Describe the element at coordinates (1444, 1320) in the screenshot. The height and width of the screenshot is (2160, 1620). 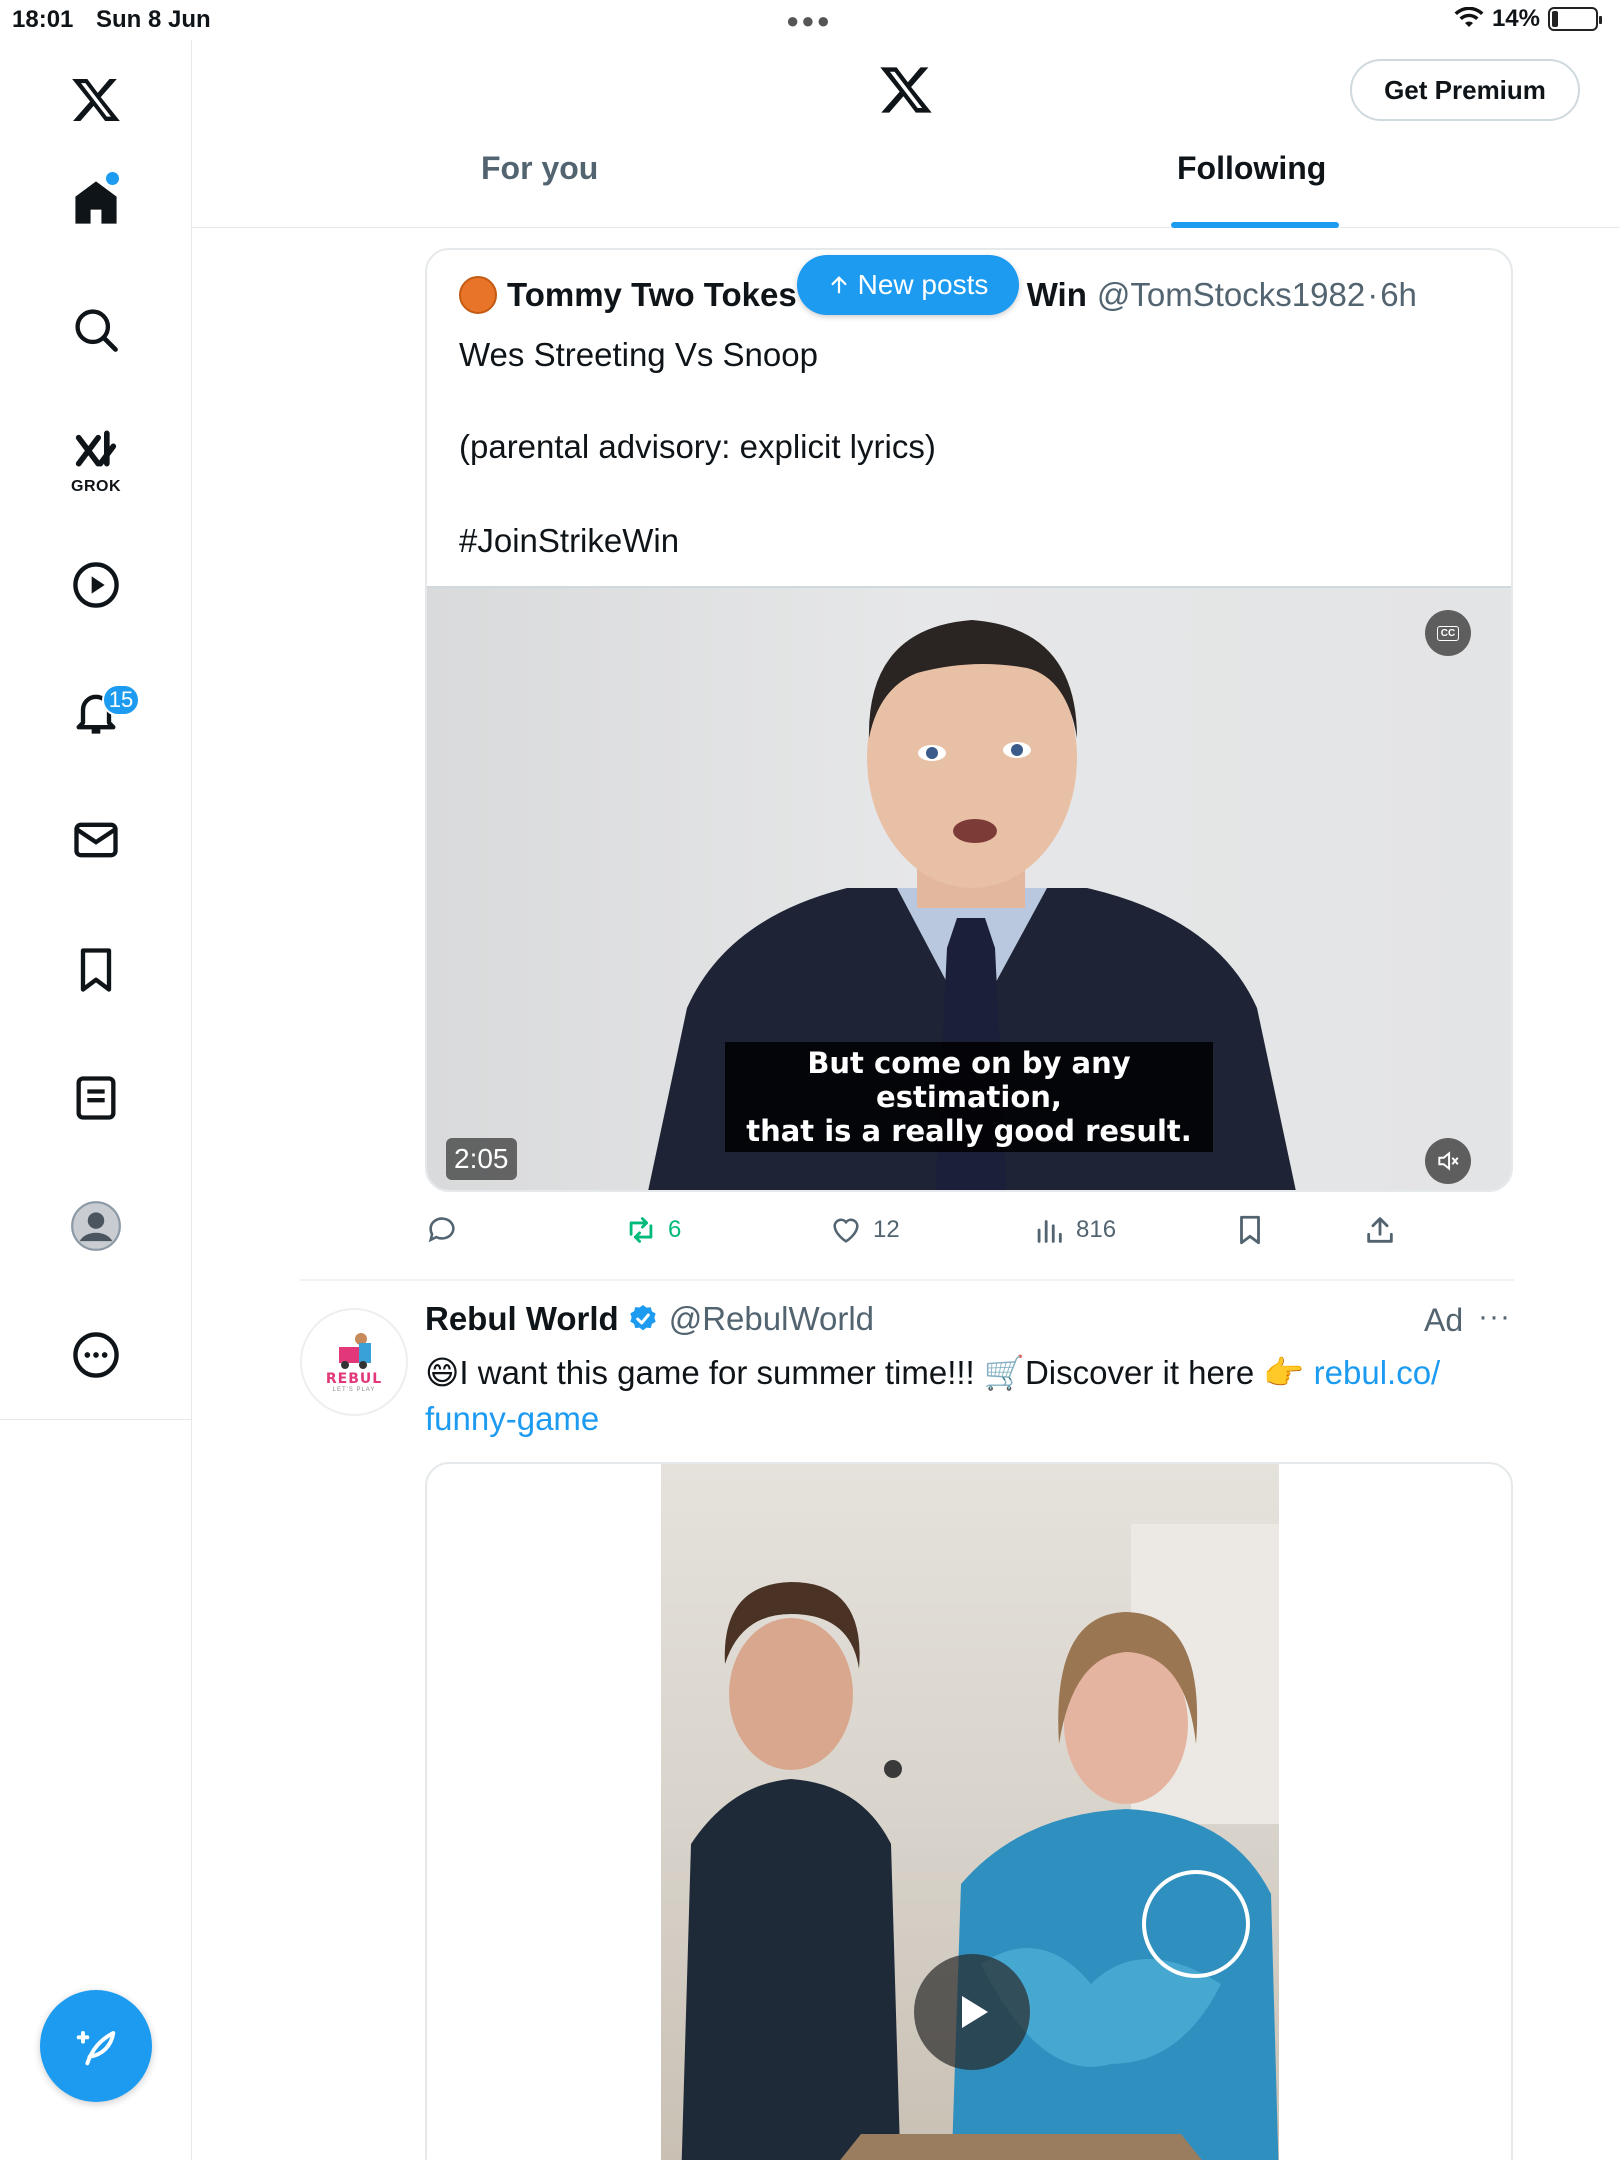
I see `ad-label: Ad` at that location.